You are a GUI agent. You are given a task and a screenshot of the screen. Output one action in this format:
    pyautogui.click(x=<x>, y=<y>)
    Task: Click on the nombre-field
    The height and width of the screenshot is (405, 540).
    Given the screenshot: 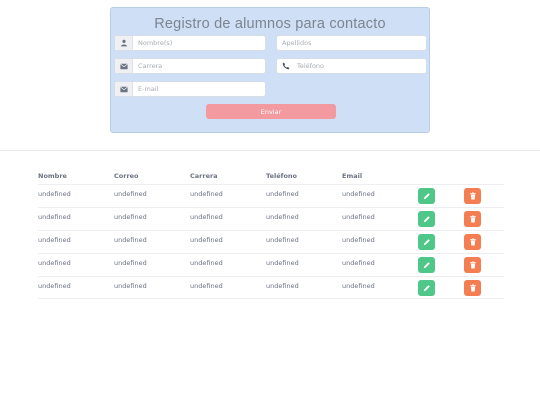 What is the action you would take?
    pyautogui.click(x=190, y=43)
    